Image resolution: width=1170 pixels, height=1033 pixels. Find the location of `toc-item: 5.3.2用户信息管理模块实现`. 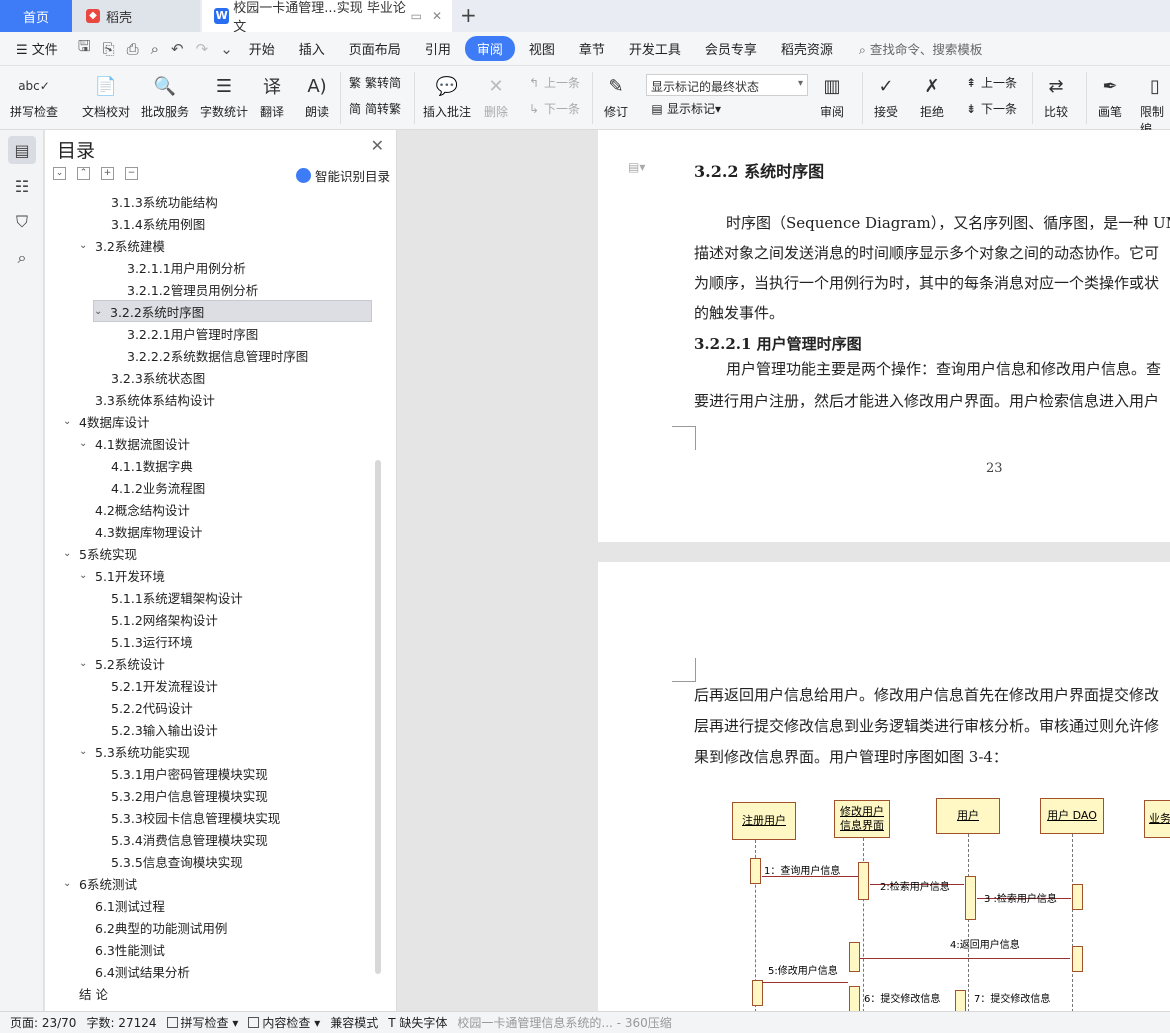

toc-item: 5.3.2用户信息管理模块实现 is located at coordinates (181, 795).